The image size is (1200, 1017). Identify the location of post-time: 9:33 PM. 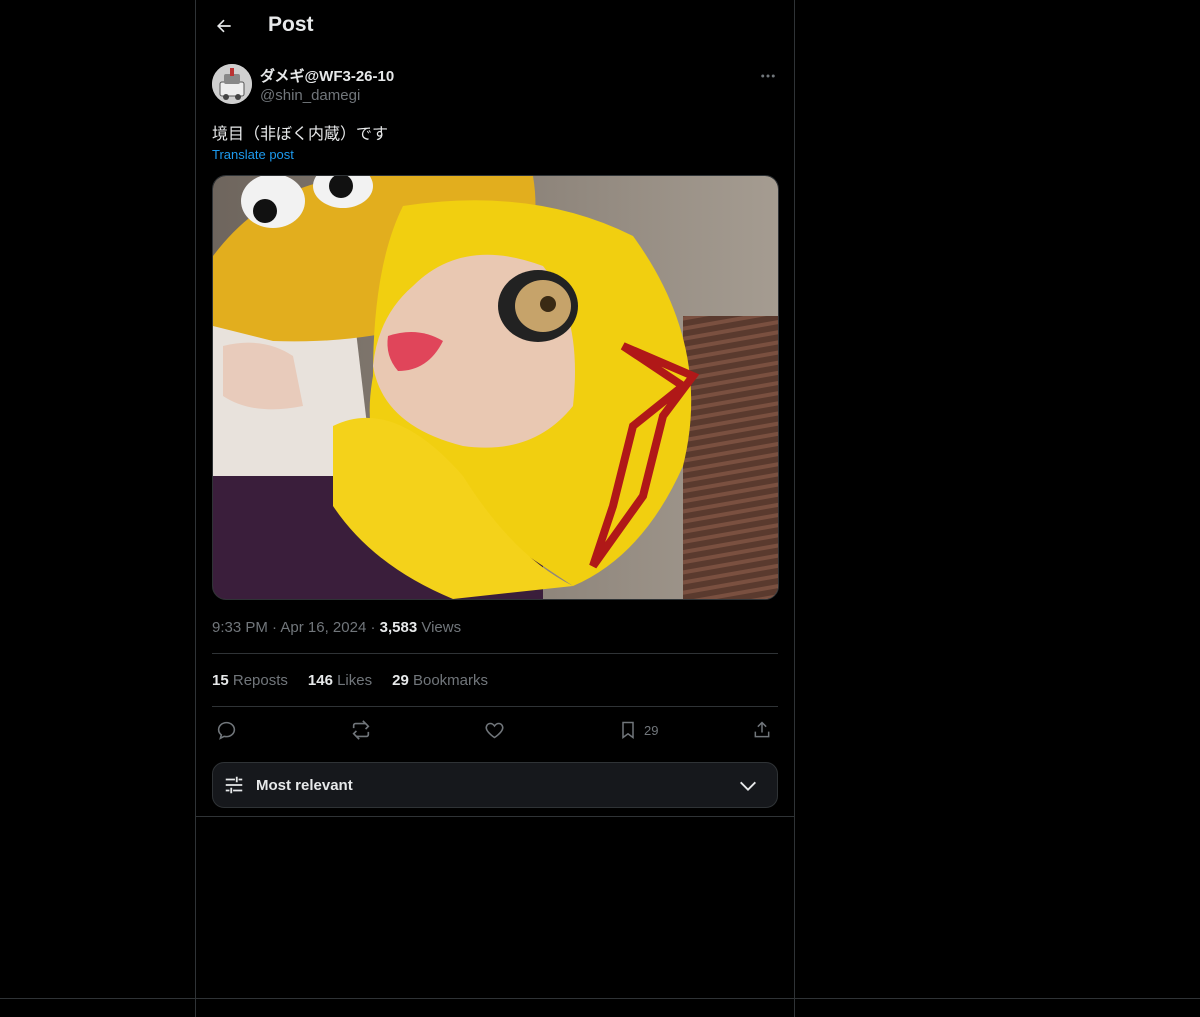
(240, 627).